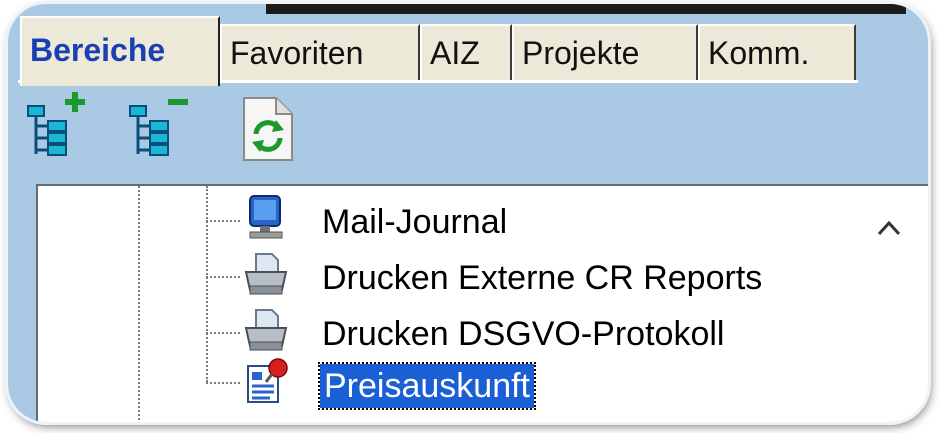 The image size is (942, 433). Describe the element at coordinates (586, 9) in the screenshot. I see `title-strip` at that location.